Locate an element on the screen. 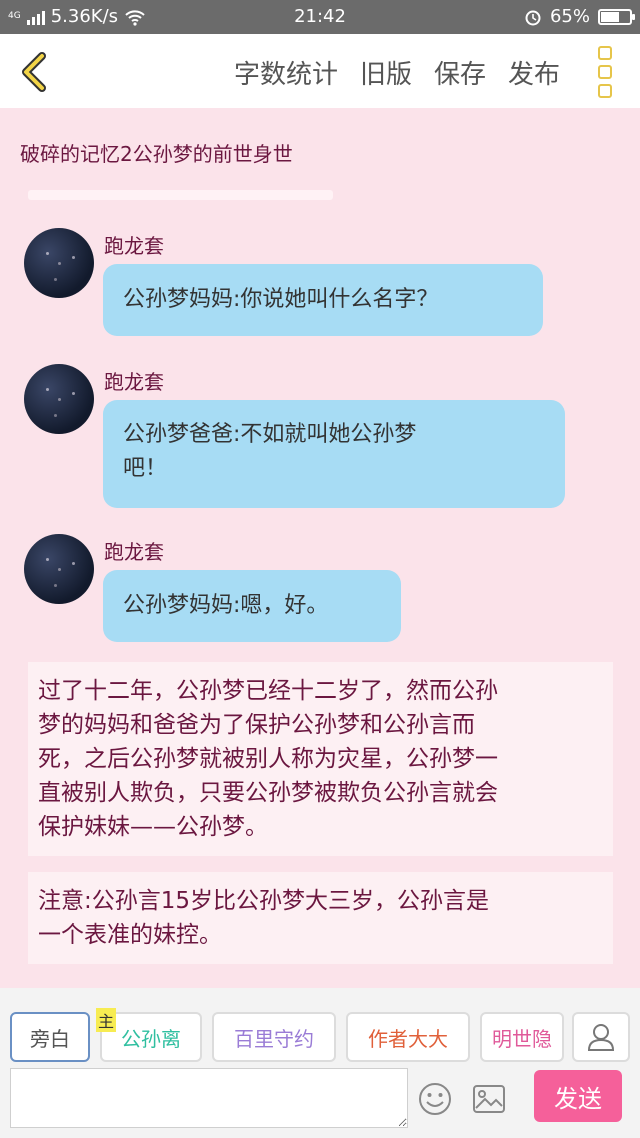  main-role-badge: 主 is located at coordinates (106, 1020).